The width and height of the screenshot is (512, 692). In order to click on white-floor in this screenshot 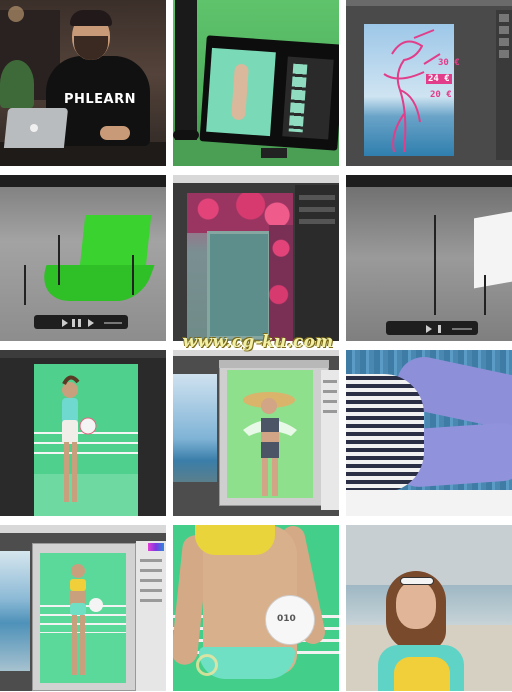, I will do `click(429, 503)`.